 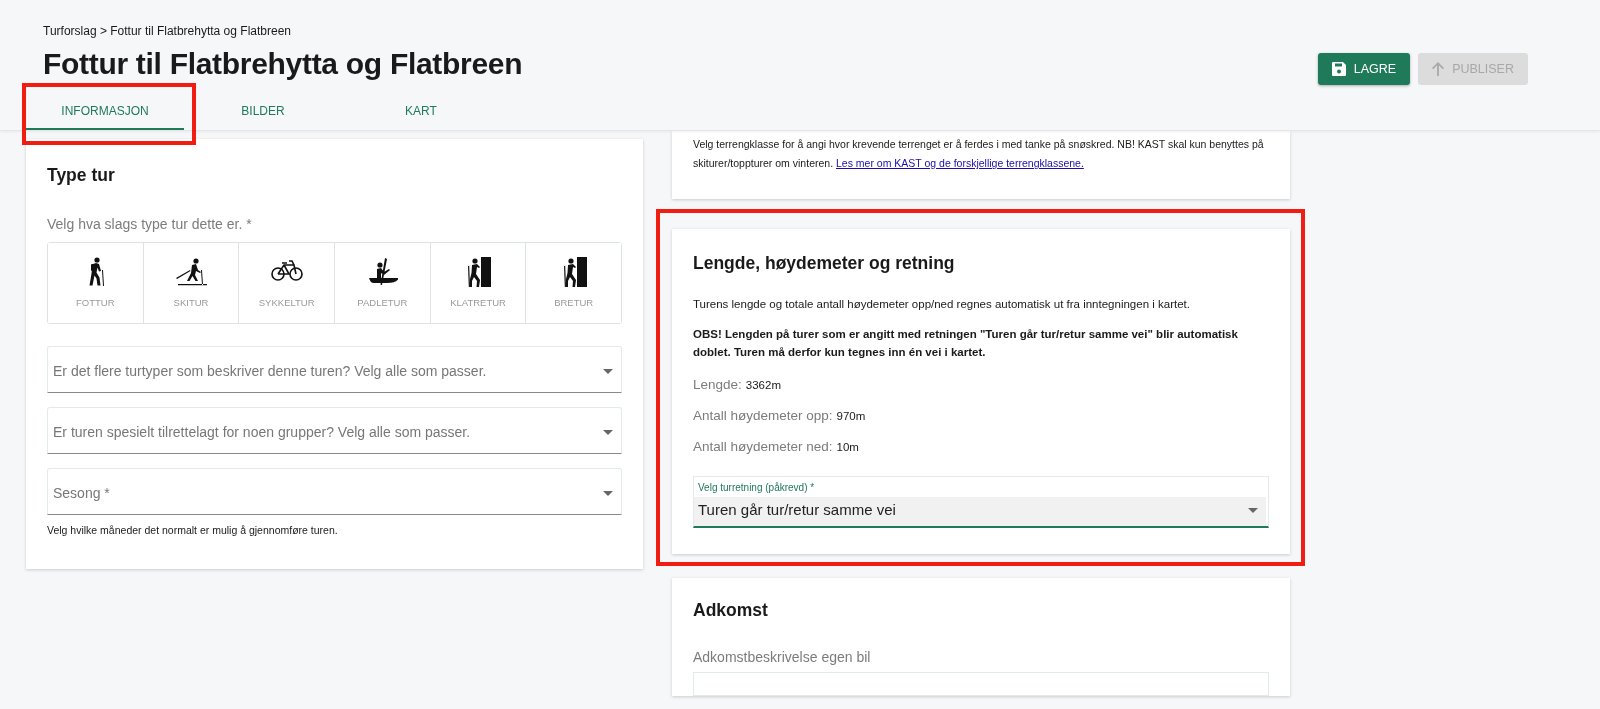 I want to click on info-link: Les mer om KAST og de forskjellige terrengklassene., so click(x=960, y=163).